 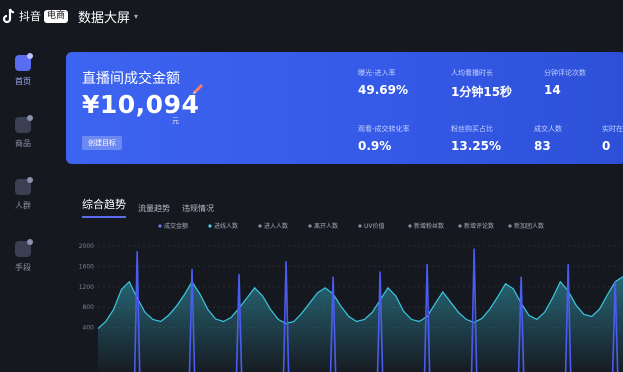 What do you see at coordinates (23, 143) in the screenshot?
I see `sidebar-item-label: 商品` at bounding box center [23, 143].